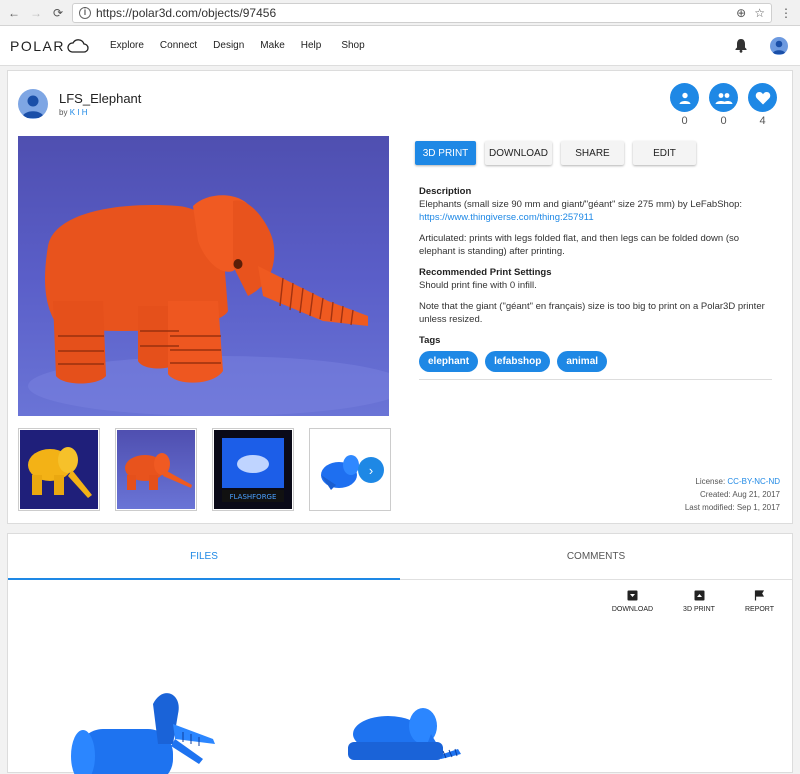  I want to click on nav-explore: Explore, so click(127, 45).